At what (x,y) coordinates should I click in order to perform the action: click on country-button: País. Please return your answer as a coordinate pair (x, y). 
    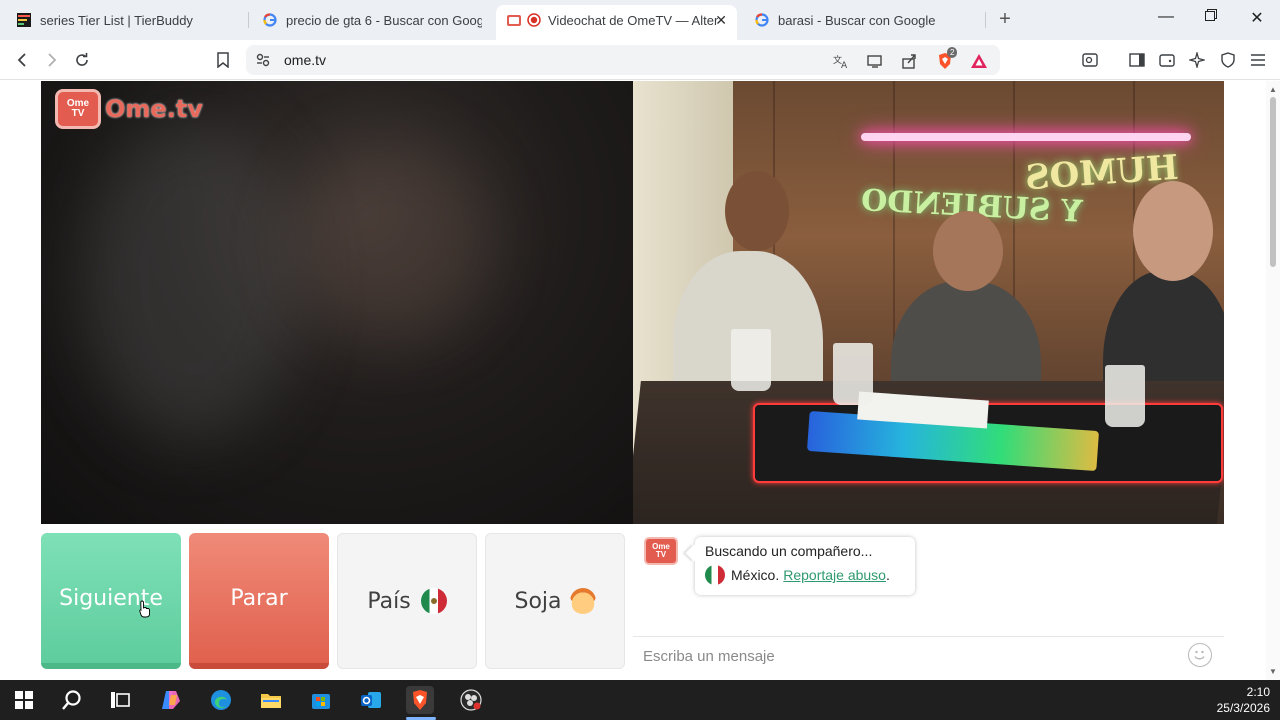
    Looking at the image, I should click on (407, 601).